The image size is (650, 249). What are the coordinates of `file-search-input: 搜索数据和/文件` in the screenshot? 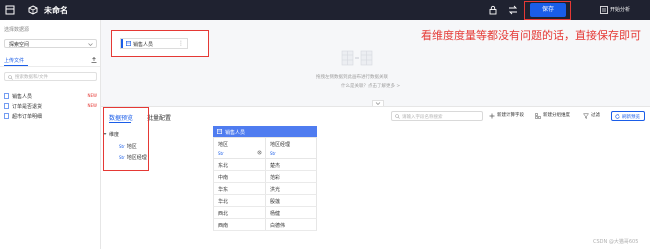 It's located at (50, 76).